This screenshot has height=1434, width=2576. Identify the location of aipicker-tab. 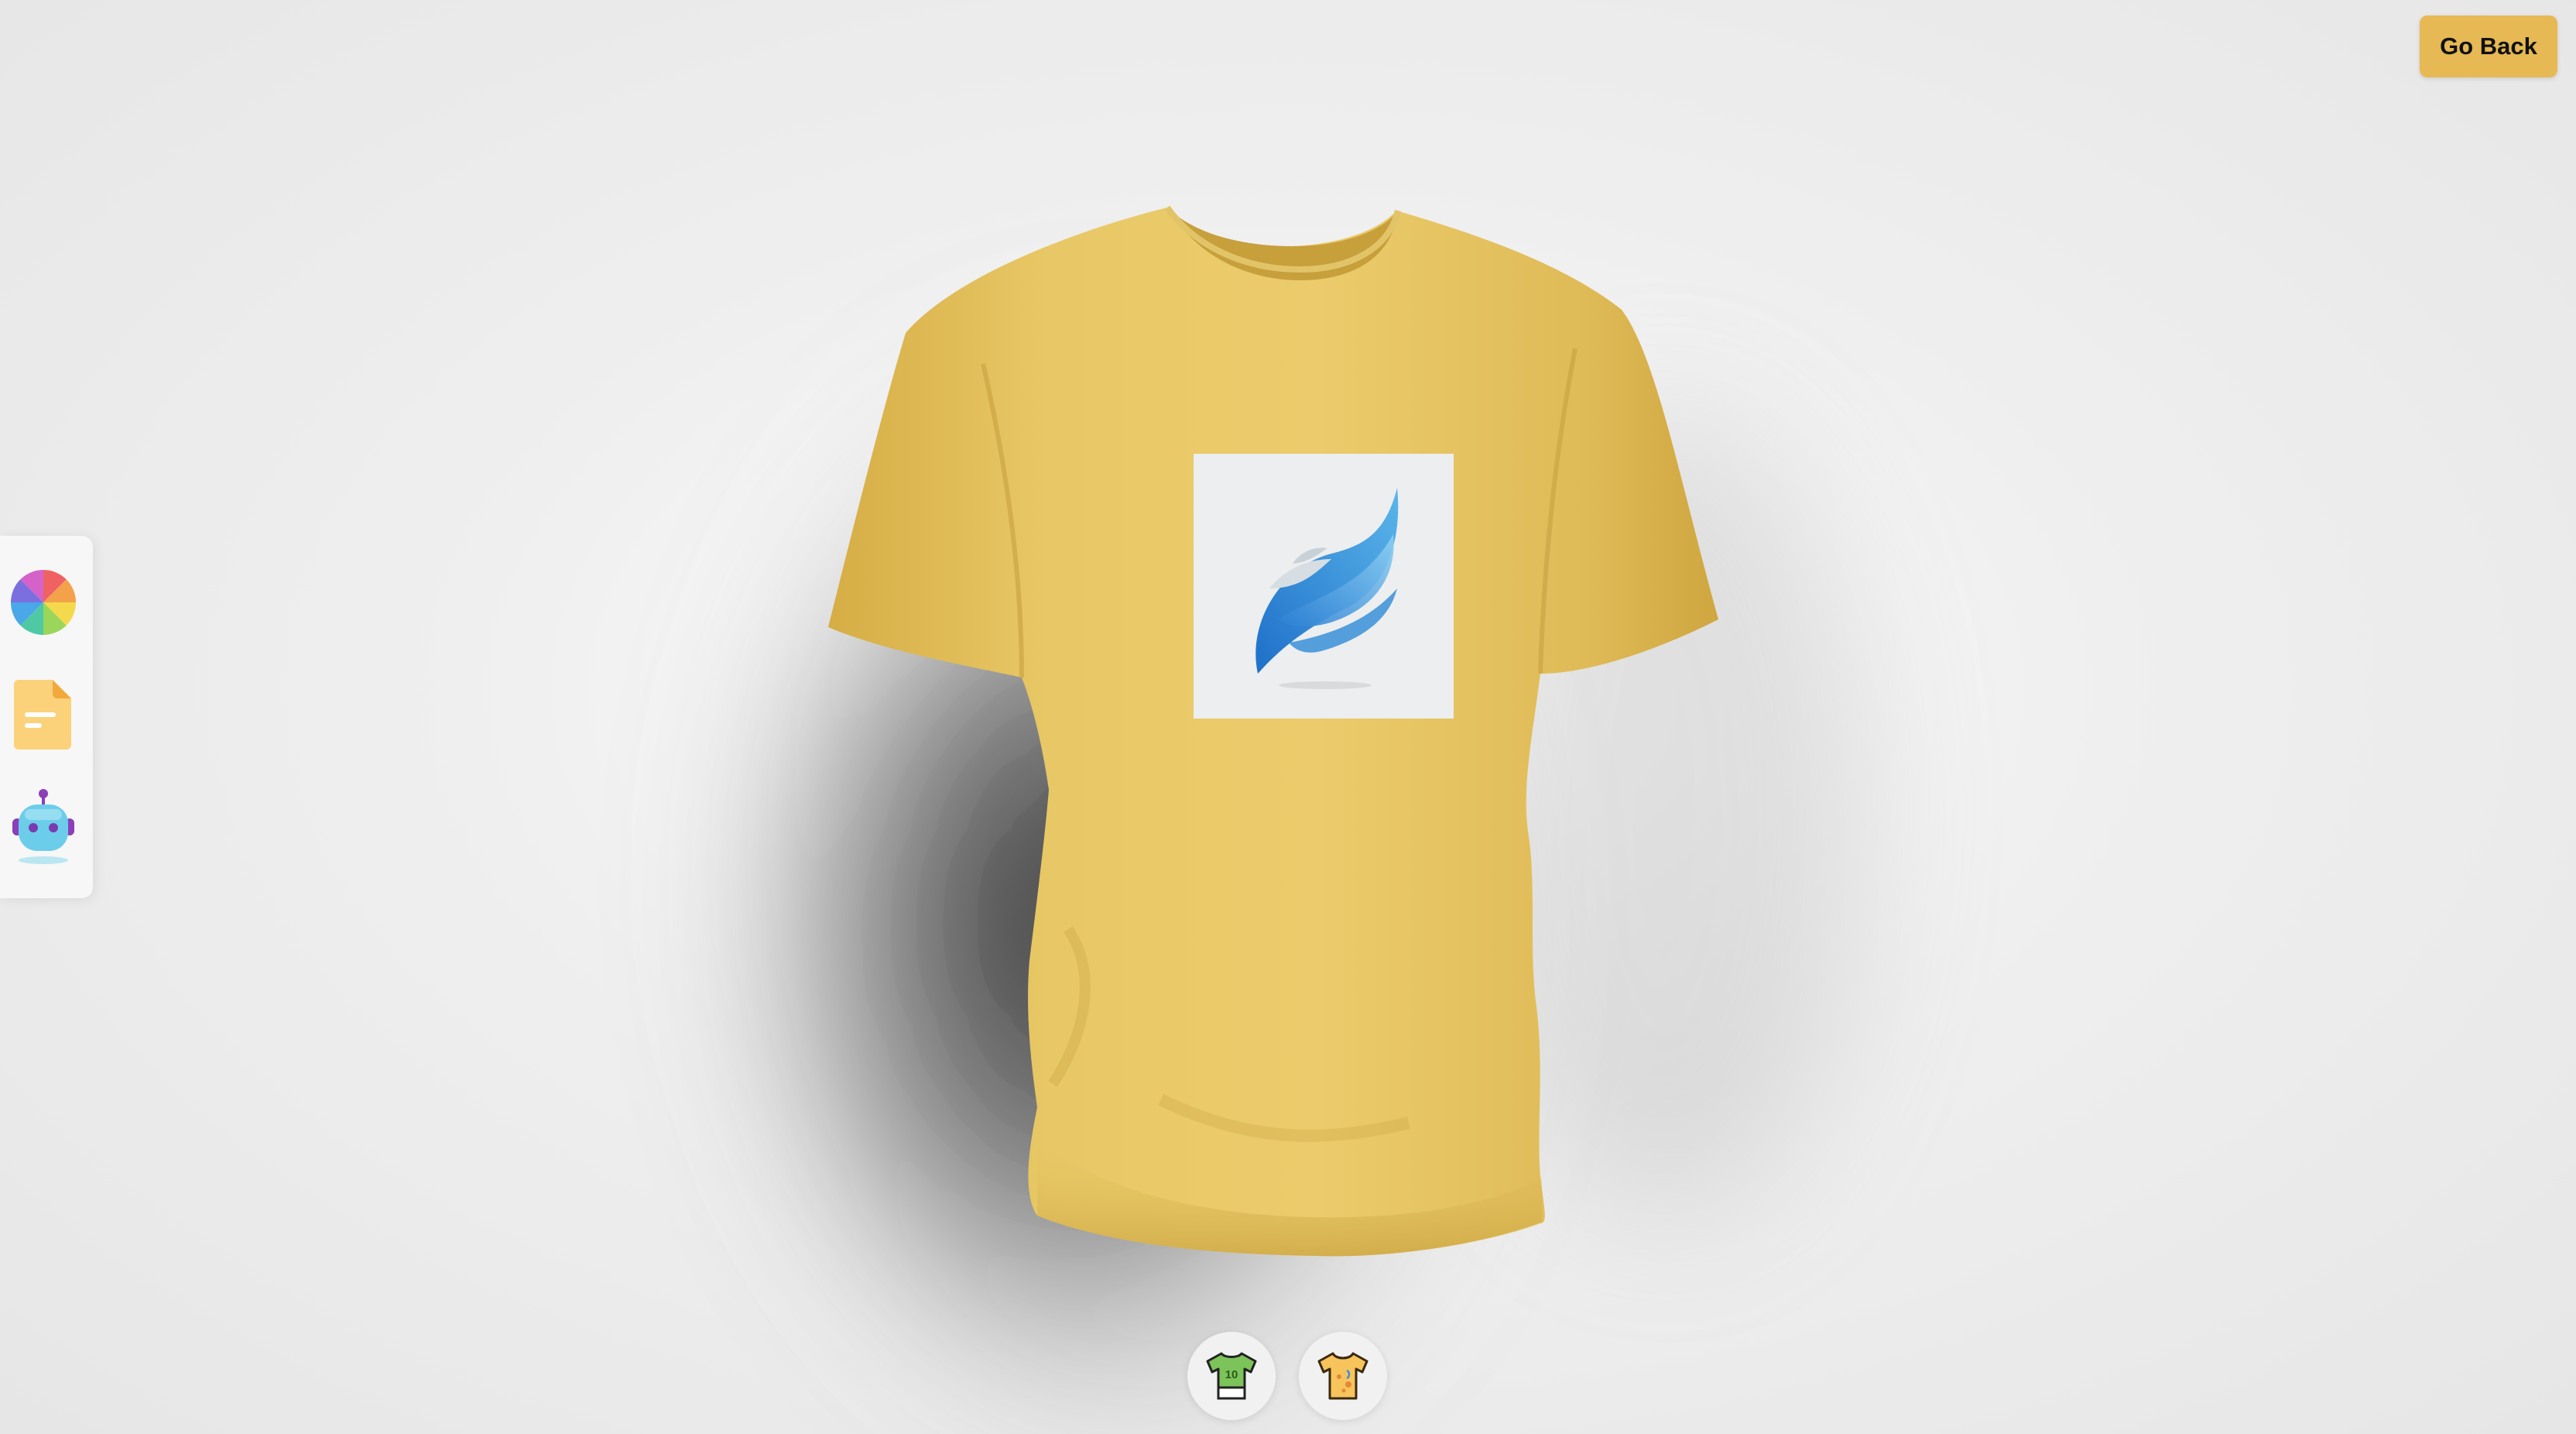
(43, 826).